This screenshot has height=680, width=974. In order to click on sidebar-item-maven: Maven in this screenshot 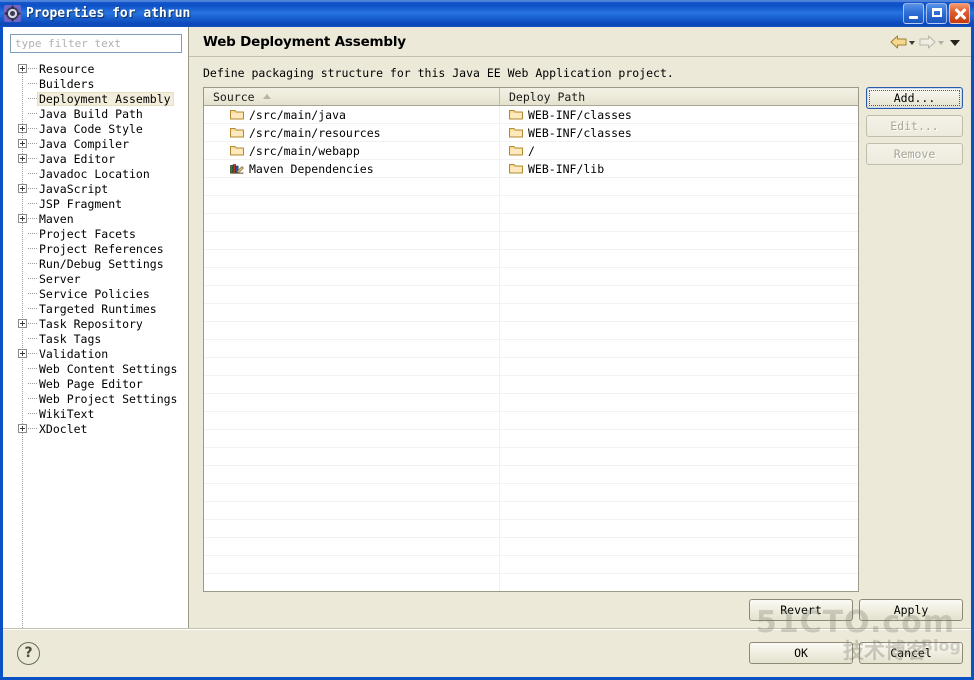, I will do `click(100, 218)`.